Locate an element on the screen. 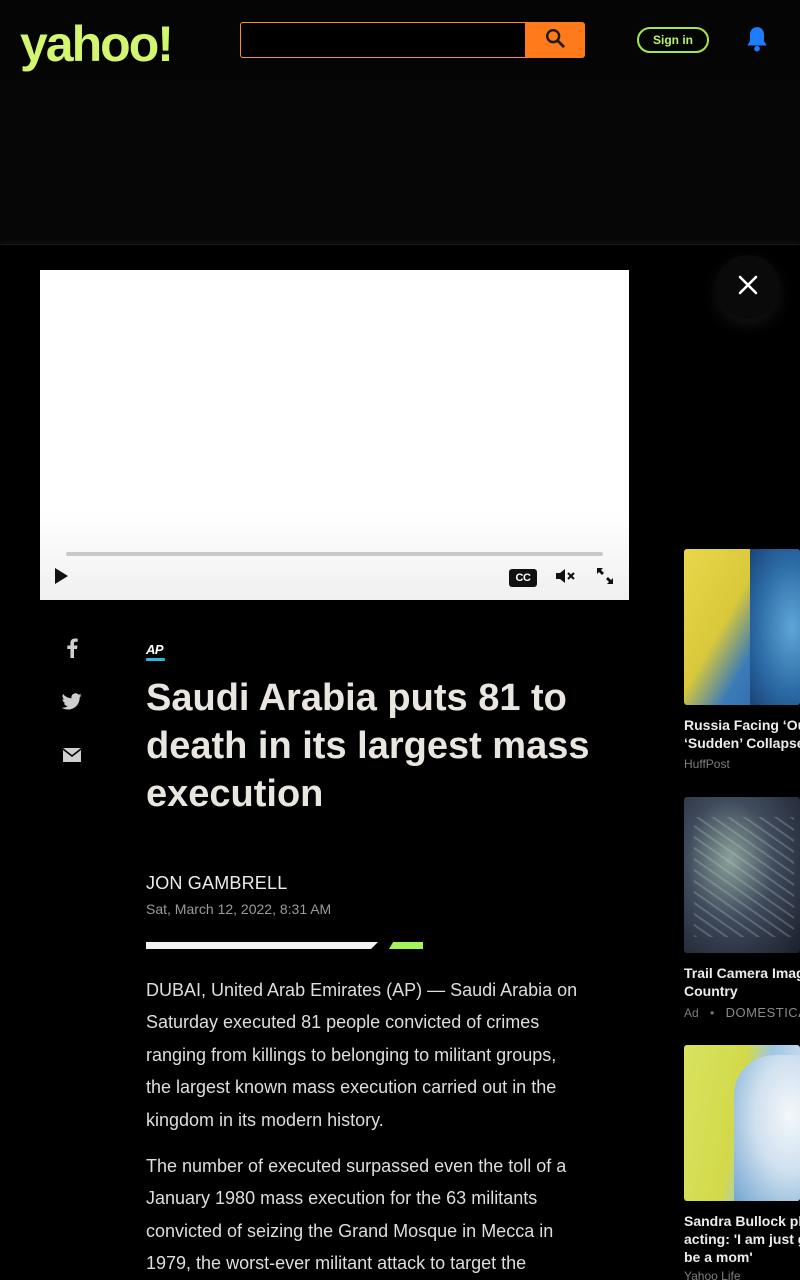  article-date: Sat, March 12, 2022, 8:31 AM is located at coordinates (239, 909).